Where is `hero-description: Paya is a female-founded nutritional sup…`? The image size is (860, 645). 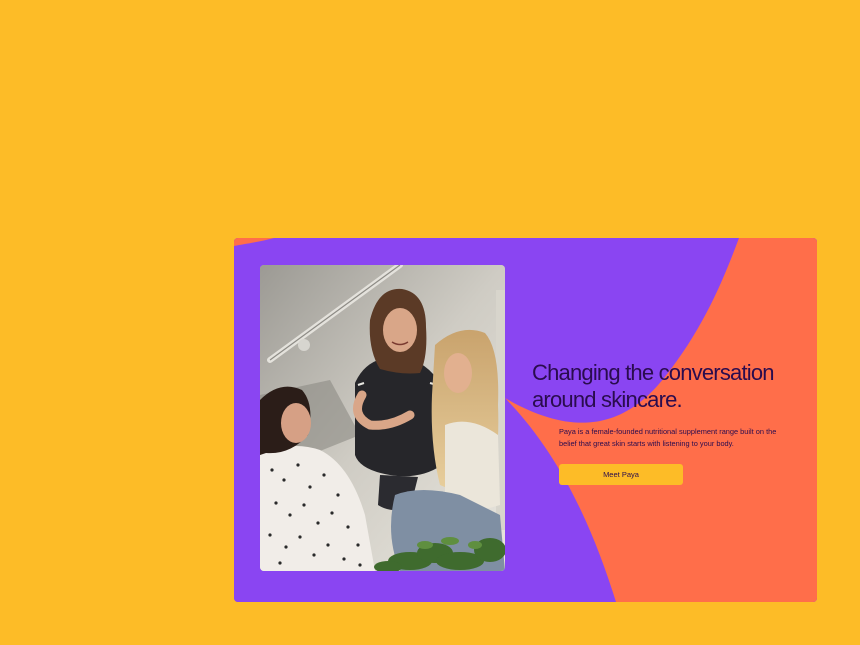 hero-description: Paya is a female-founded nutritional sup… is located at coordinates (668, 437).